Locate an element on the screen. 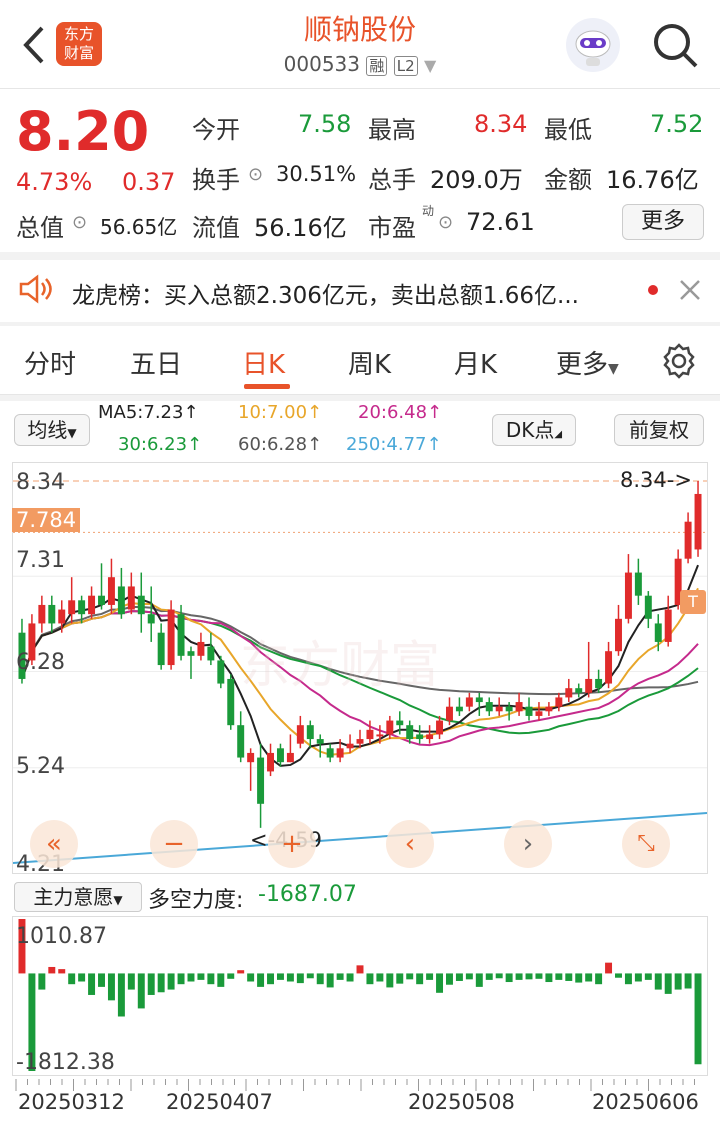 The image size is (720, 1130). tab-monthly-k: 月K is located at coordinates (475, 362).